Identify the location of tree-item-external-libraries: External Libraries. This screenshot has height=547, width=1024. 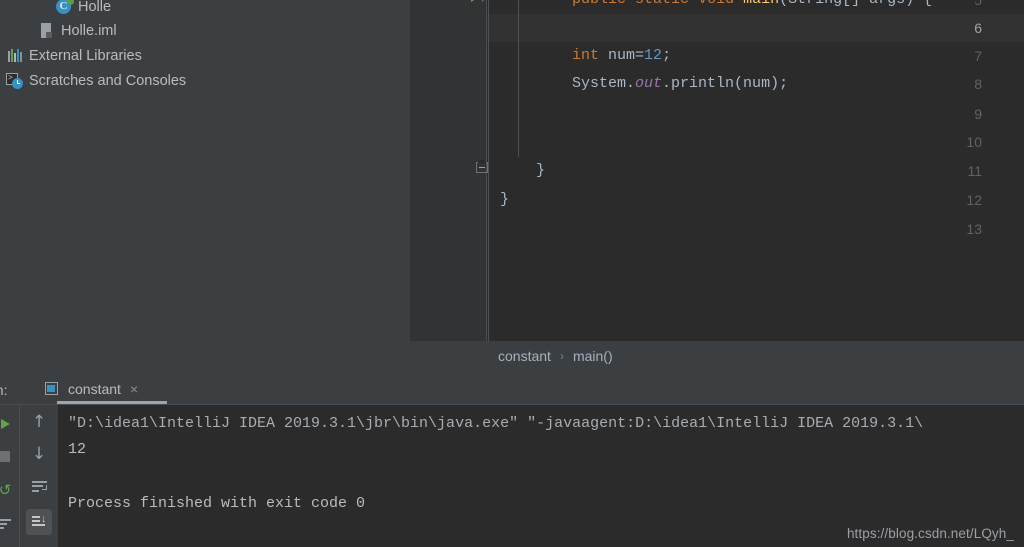
(71, 56).